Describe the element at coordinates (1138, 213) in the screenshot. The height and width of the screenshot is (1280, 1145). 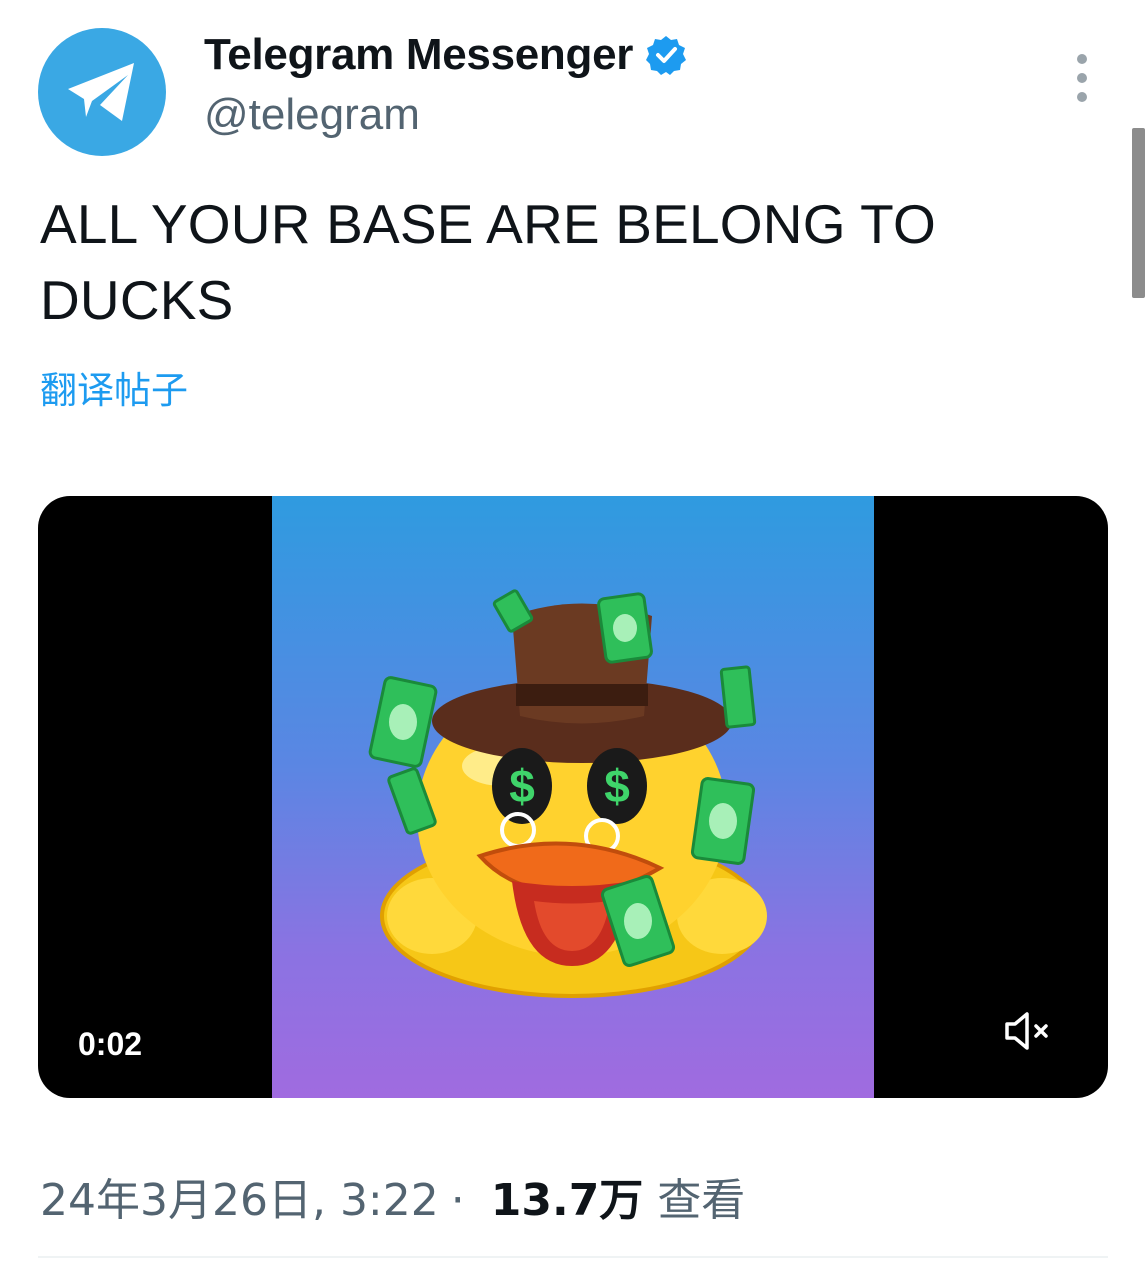
I see `scrollbar` at that location.